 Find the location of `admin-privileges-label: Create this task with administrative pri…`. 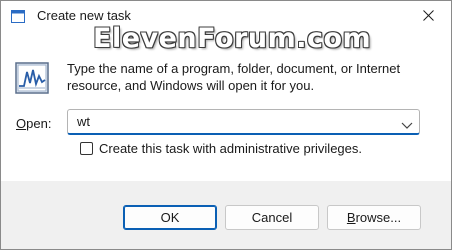

admin-privileges-label: Create this task with administrative pri… is located at coordinates (230, 148).